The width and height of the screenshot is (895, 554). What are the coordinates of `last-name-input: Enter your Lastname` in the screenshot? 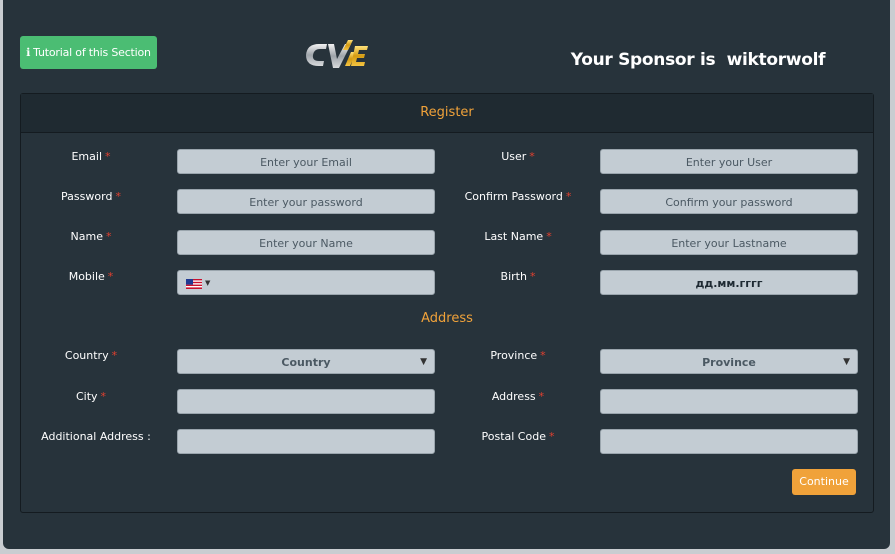 It's located at (729, 242).